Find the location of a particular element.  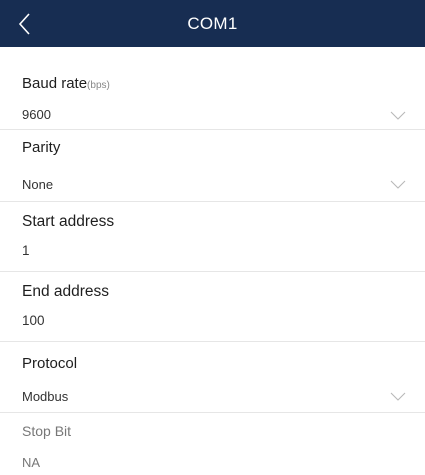

back-button is located at coordinates (26, 24).